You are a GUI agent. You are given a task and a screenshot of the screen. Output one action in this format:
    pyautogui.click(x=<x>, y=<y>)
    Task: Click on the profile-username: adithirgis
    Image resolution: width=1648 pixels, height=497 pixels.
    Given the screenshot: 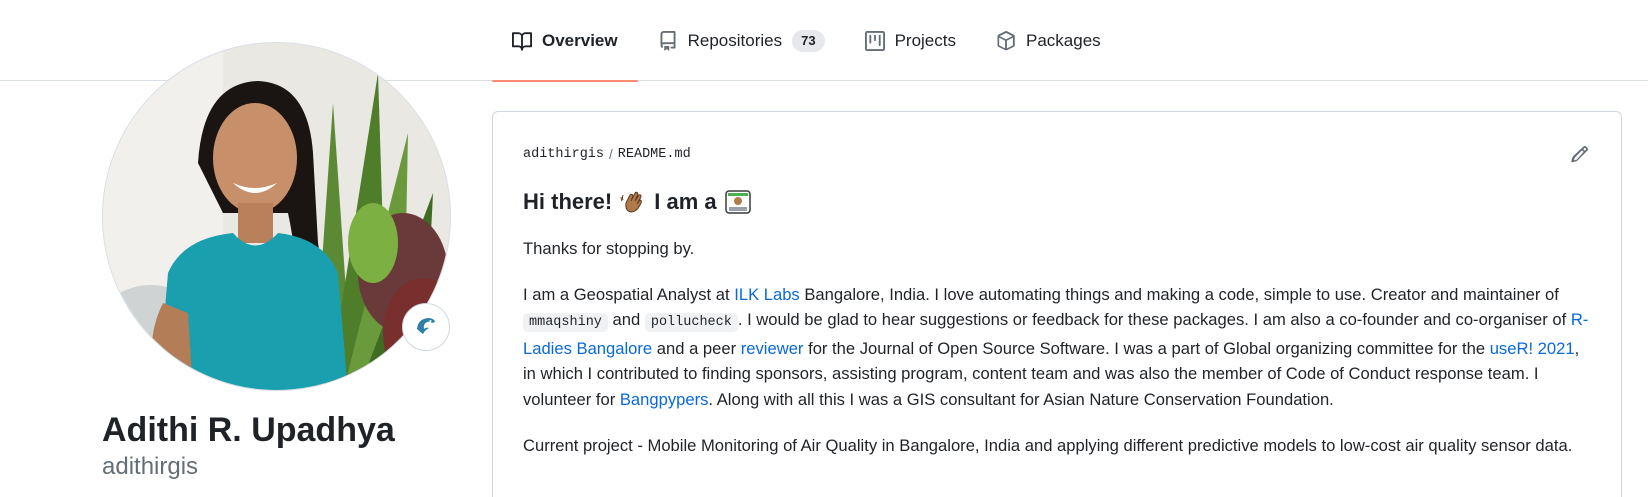 What is the action you would take?
    pyautogui.click(x=150, y=466)
    